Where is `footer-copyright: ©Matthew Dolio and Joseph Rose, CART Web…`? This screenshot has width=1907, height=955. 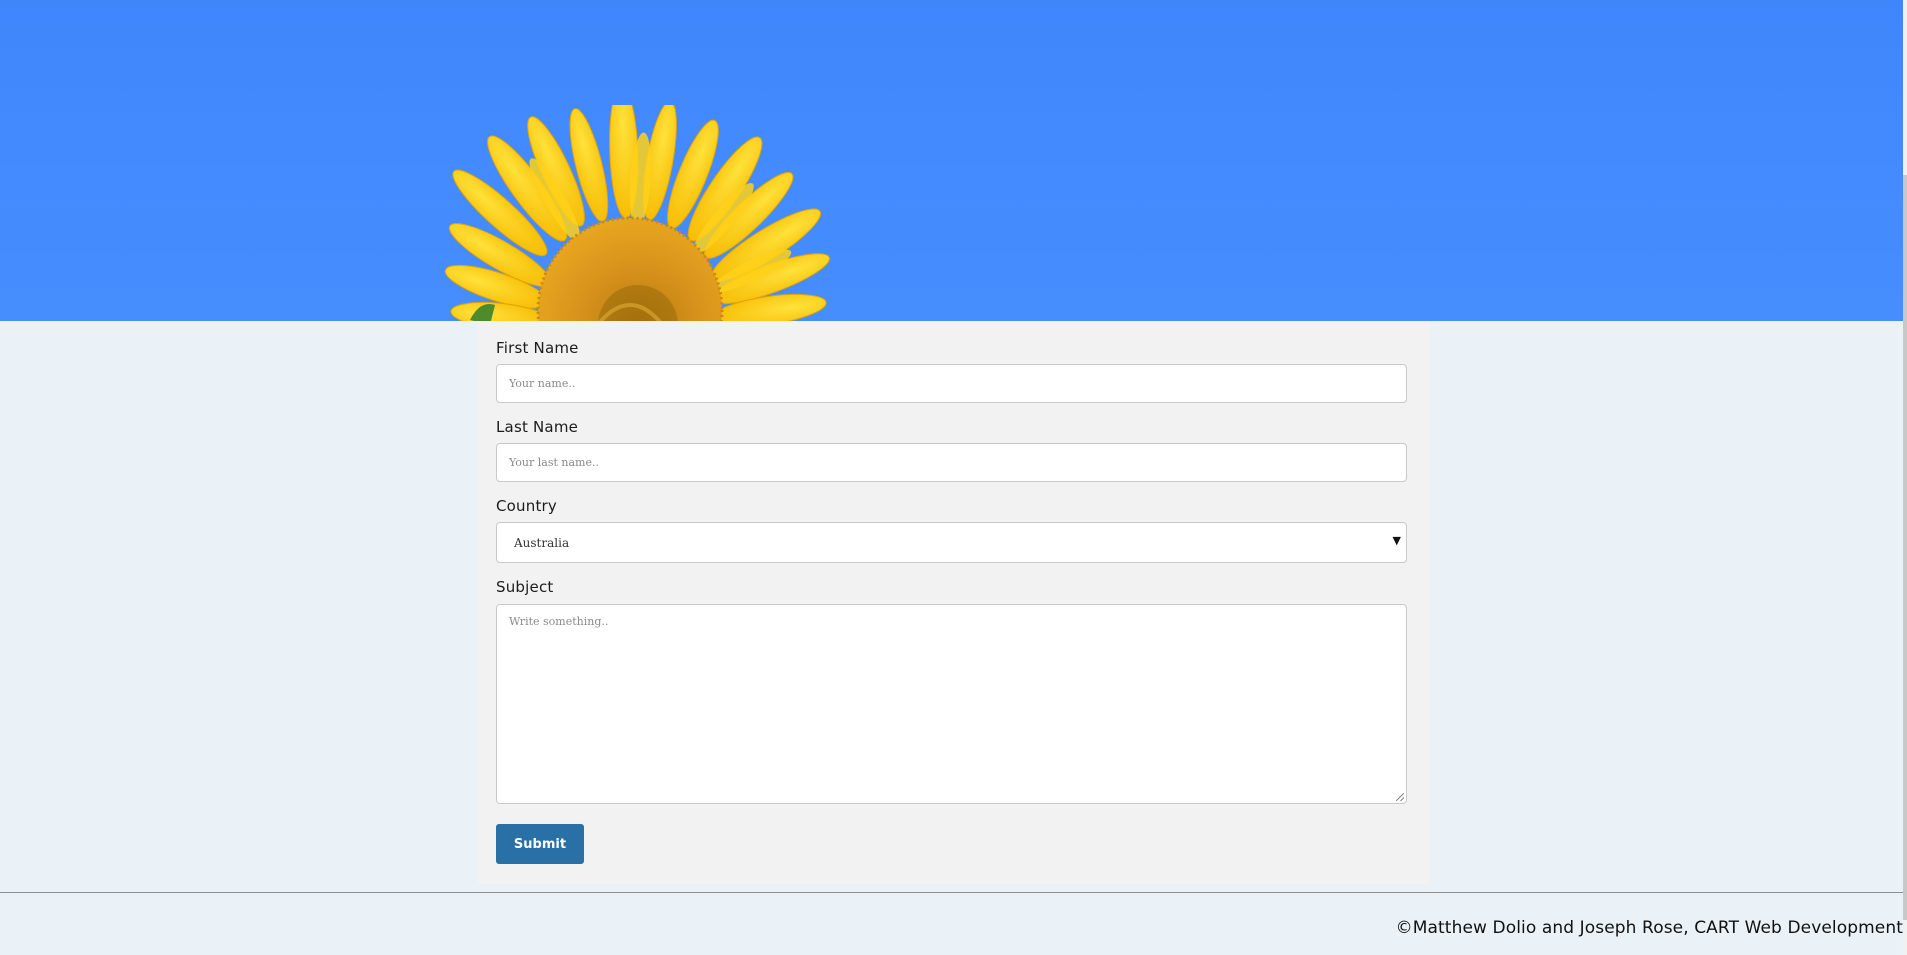
footer-copyright: ©Matthew Dolio and Joseph Rose, CART Web… is located at coordinates (1649, 928).